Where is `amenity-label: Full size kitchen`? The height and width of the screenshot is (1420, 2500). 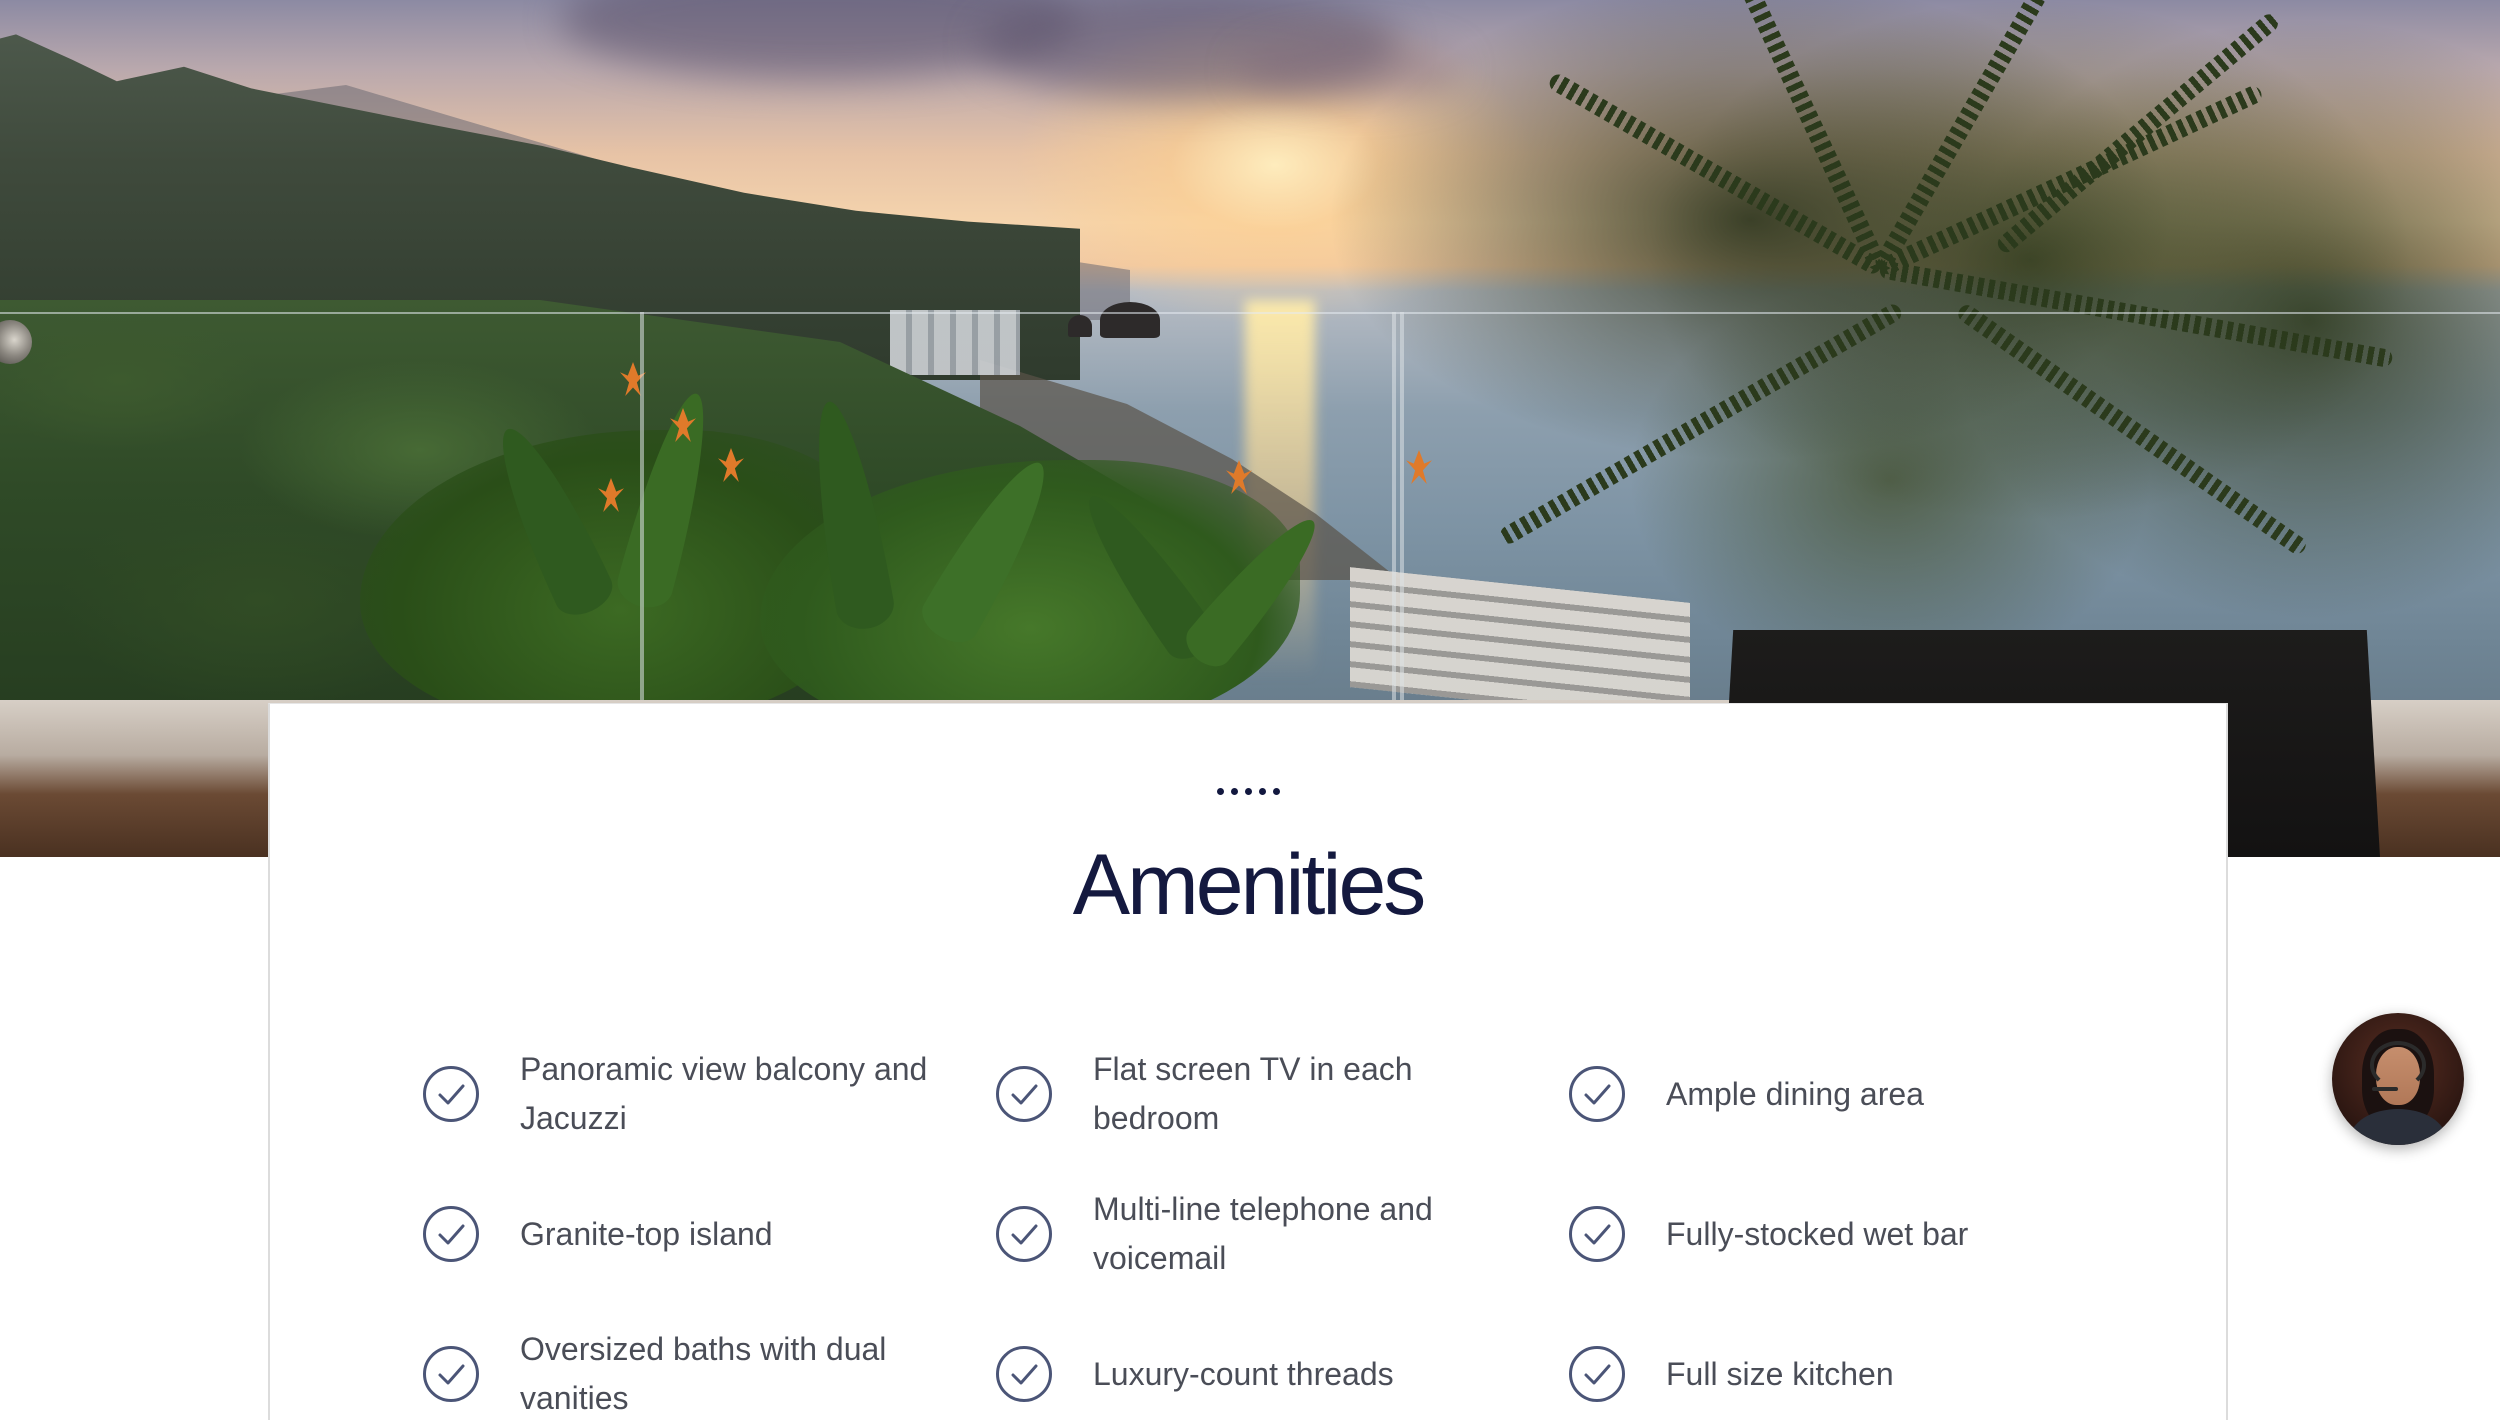
amenity-label: Full size kitchen is located at coordinates (1780, 1373).